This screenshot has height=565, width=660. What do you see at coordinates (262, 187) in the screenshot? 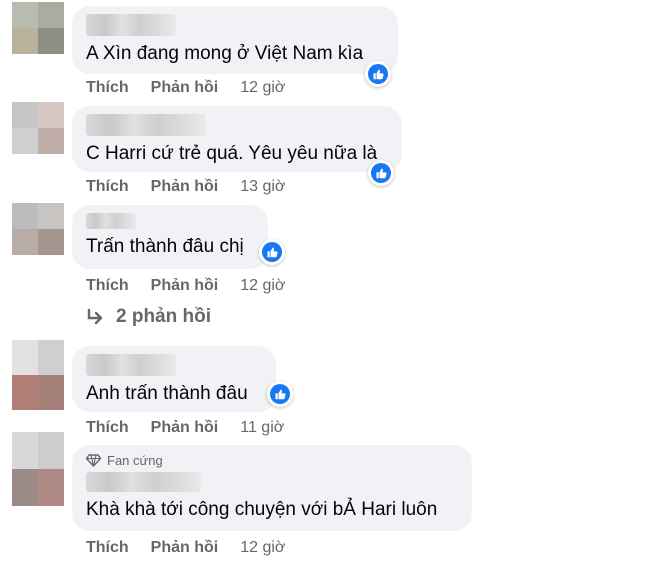
I see `timestamp: 13 giờ` at bounding box center [262, 187].